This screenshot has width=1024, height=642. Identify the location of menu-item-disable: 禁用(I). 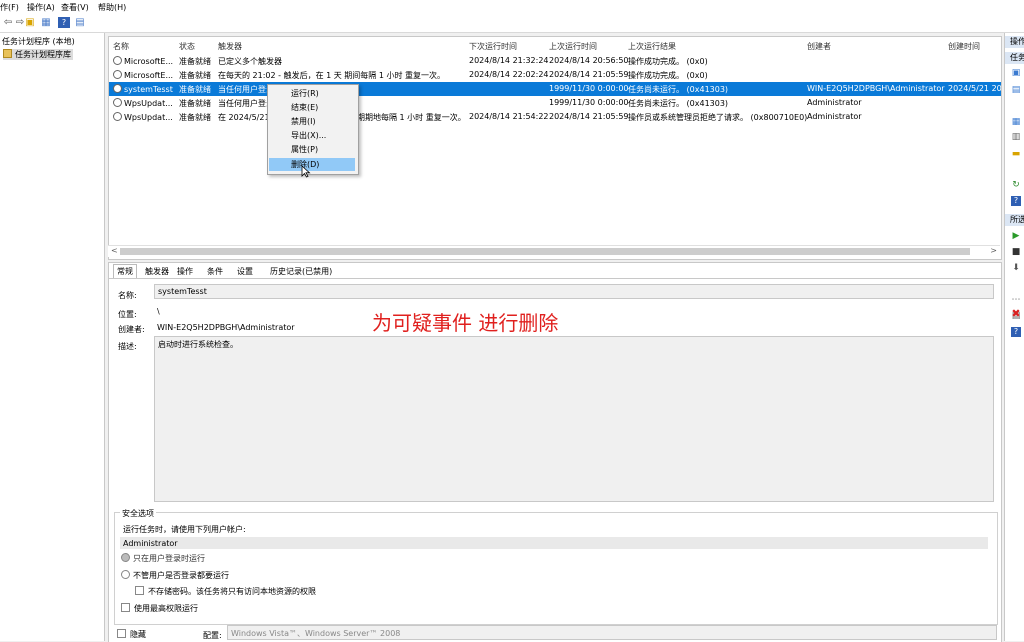
(312, 121).